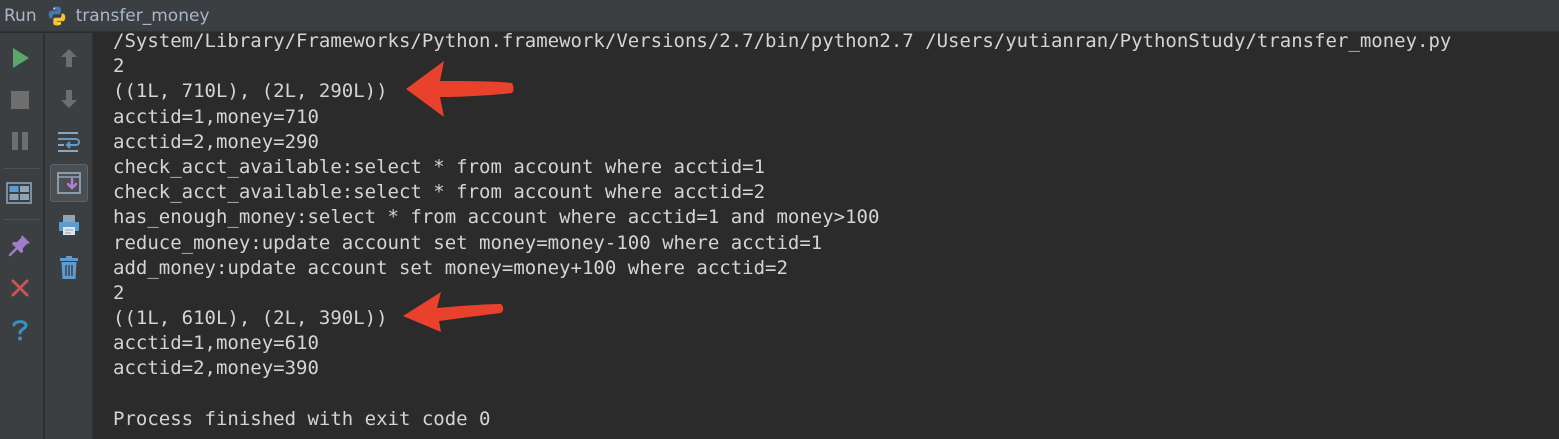 The width and height of the screenshot is (1559, 439). Describe the element at coordinates (216, 141) in the screenshot. I see `console-line: acctid=2,money=290` at that location.